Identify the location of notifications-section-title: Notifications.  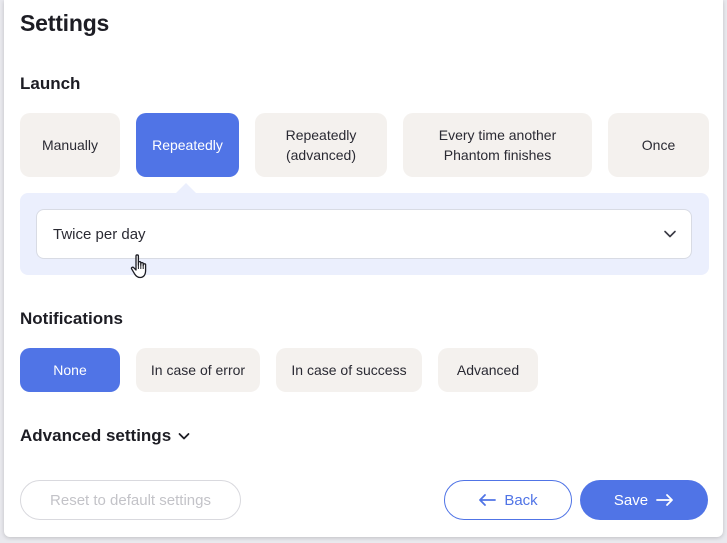
(71, 318).